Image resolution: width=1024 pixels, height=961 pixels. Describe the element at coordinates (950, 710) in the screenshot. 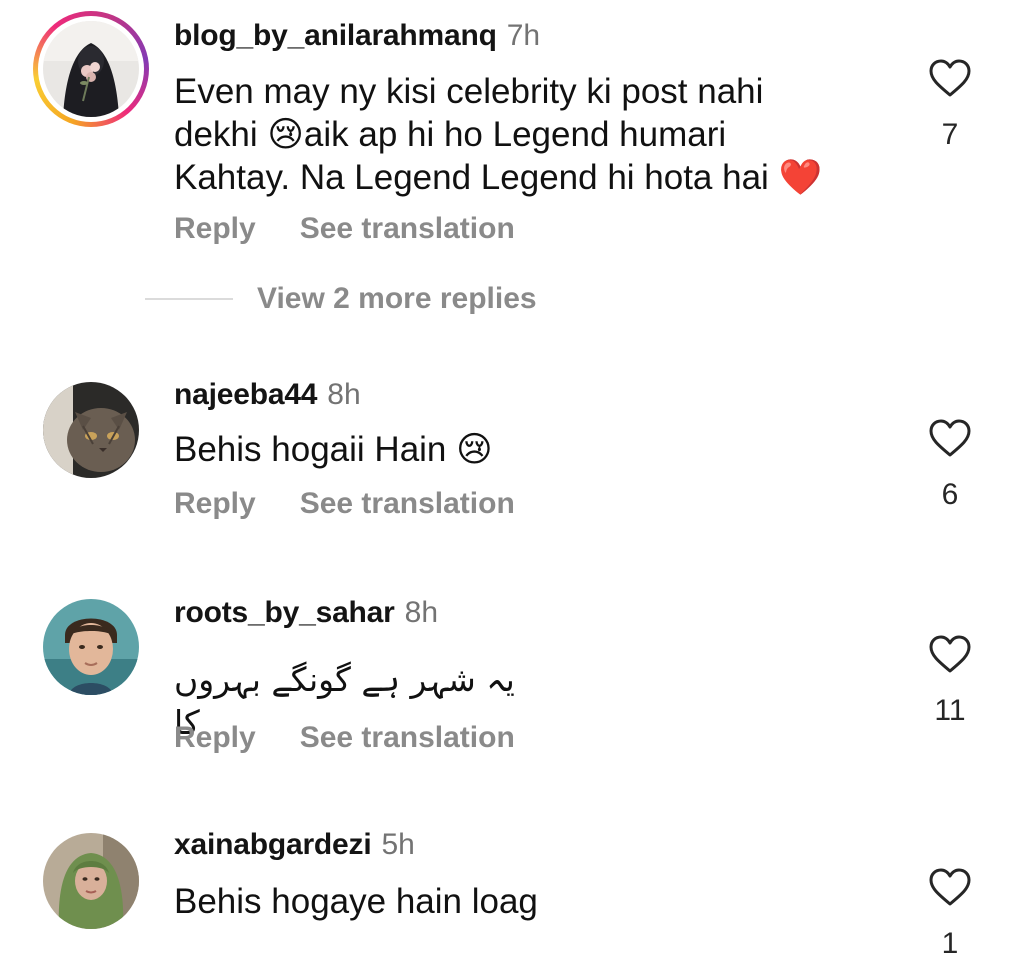

I see `like-count: 11` at that location.